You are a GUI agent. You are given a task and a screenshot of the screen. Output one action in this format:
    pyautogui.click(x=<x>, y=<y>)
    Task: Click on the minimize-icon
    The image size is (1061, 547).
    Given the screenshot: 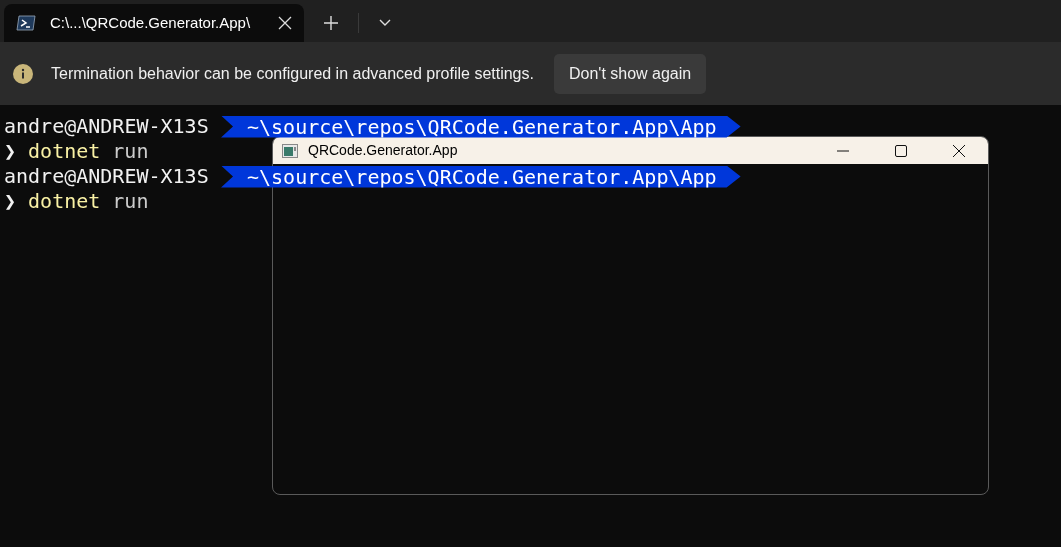 What is the action you would take?
    pyautogui.click(x=843, y=150)
    